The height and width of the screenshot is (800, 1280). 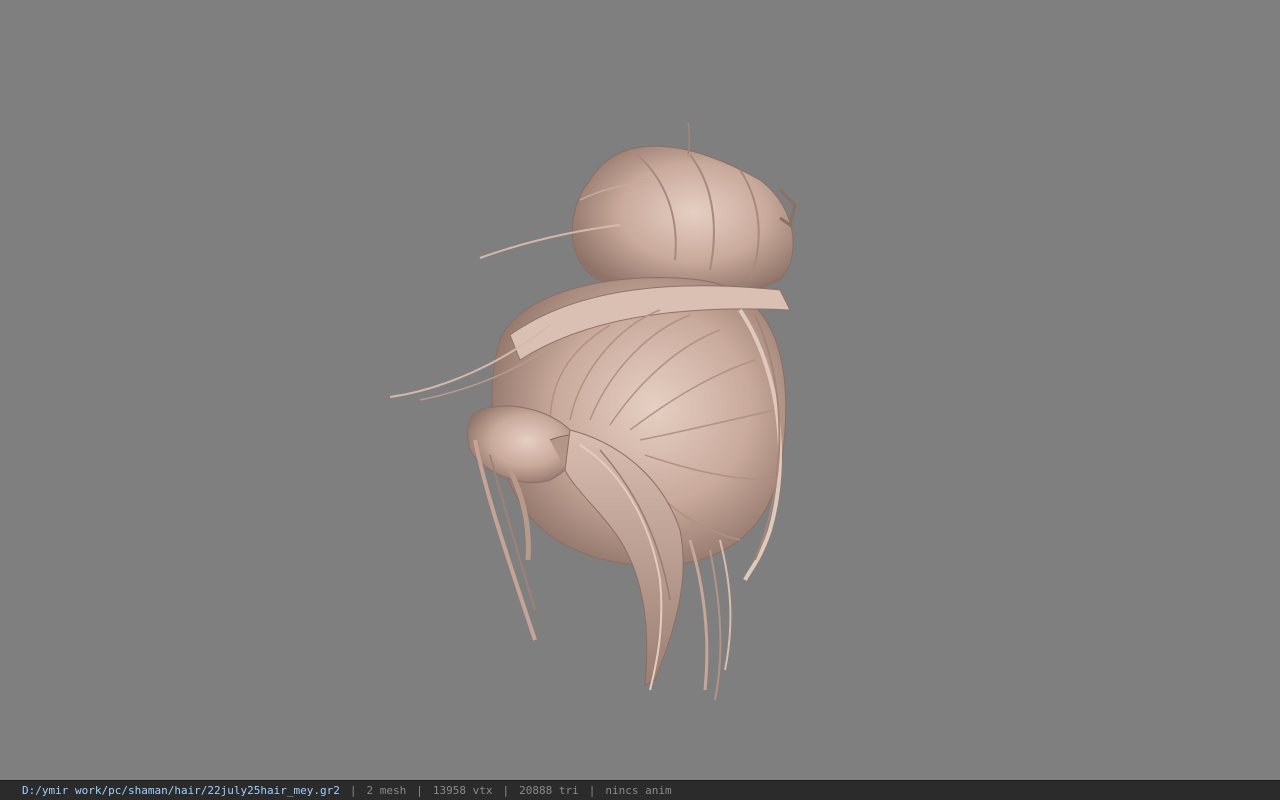 What do you see at coordinates (549, 790) in the screenshot?
I see `triangle-count: 20888 tri` at bounding box center [549, 790].